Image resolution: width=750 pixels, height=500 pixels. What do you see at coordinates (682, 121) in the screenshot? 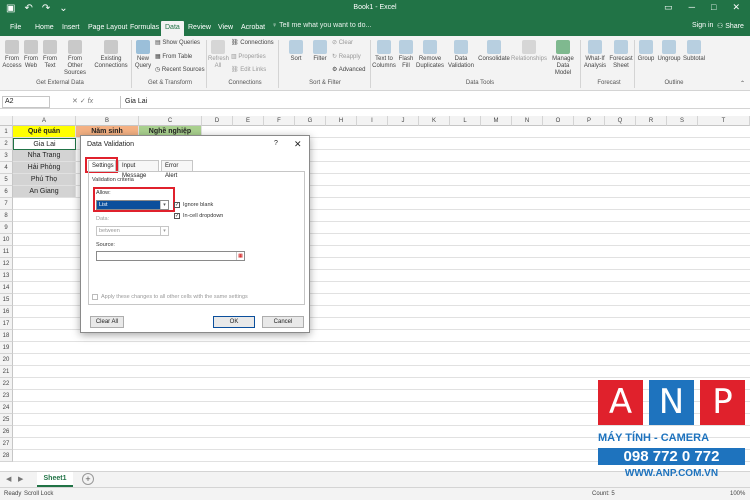
I see `column-header: S` at bounding box center [682, 121].